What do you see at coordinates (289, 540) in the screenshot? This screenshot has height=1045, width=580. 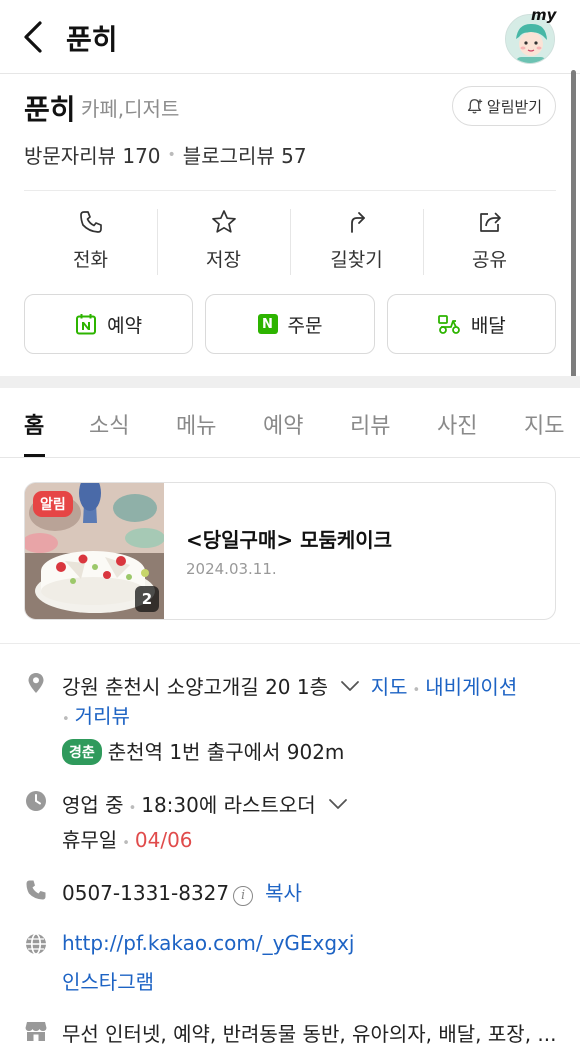 I see `news-title: <당일구매> 모둠케이크` at bounding box center [289, 540].